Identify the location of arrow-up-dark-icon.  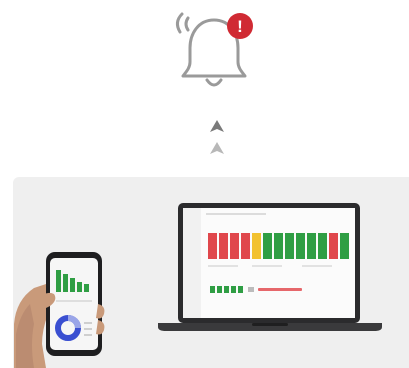
(217, 126).